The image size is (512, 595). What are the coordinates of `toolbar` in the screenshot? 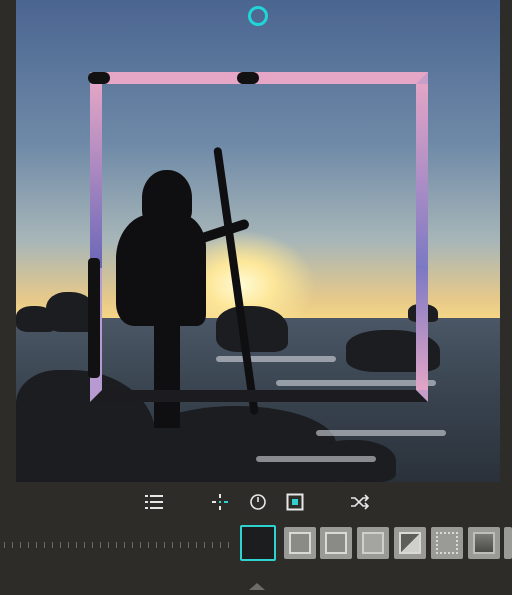 It's located at (256, 502).